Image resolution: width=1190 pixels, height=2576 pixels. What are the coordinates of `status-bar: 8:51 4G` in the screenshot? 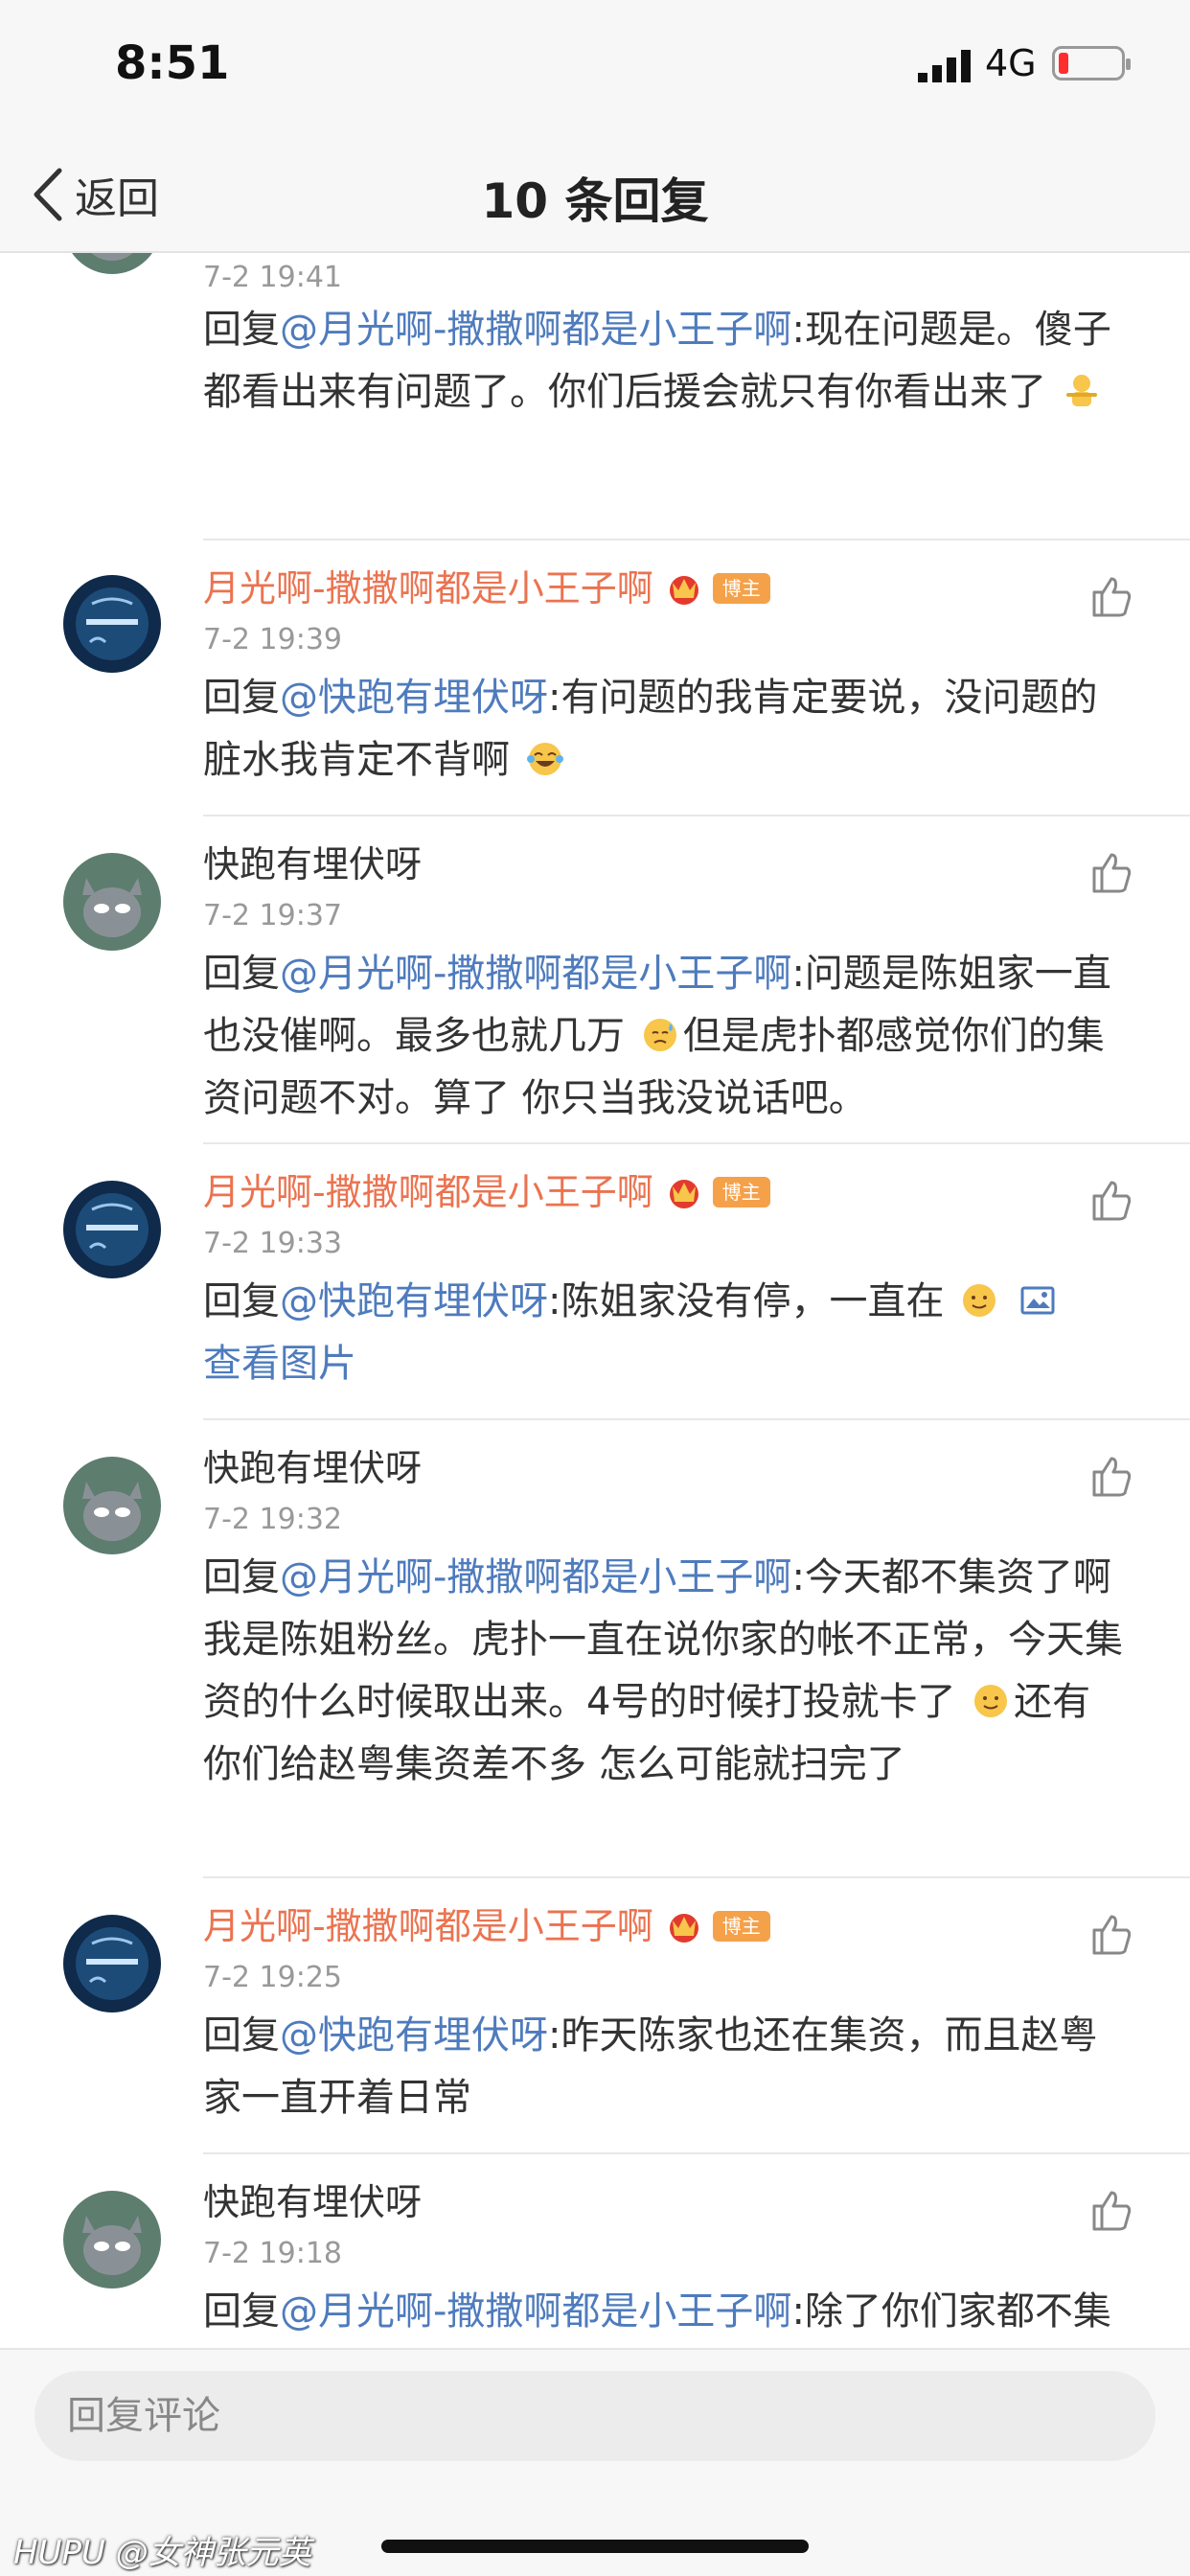 It's located at (595, 67).